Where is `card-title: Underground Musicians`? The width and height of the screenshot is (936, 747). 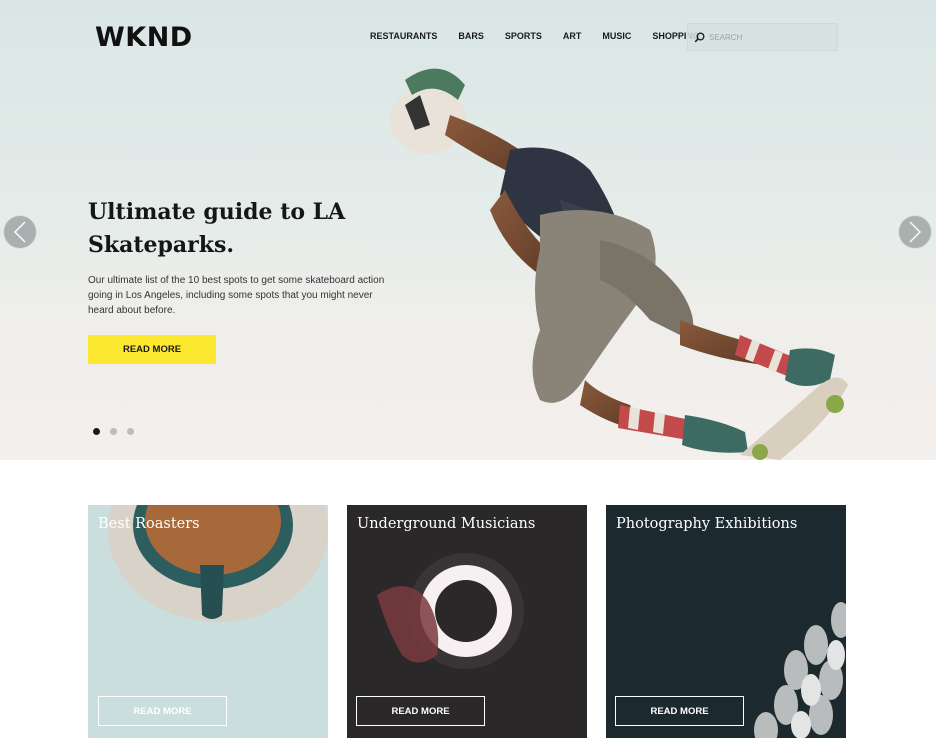
card-title: Underground Musicians is located at coordinates (446, 524).